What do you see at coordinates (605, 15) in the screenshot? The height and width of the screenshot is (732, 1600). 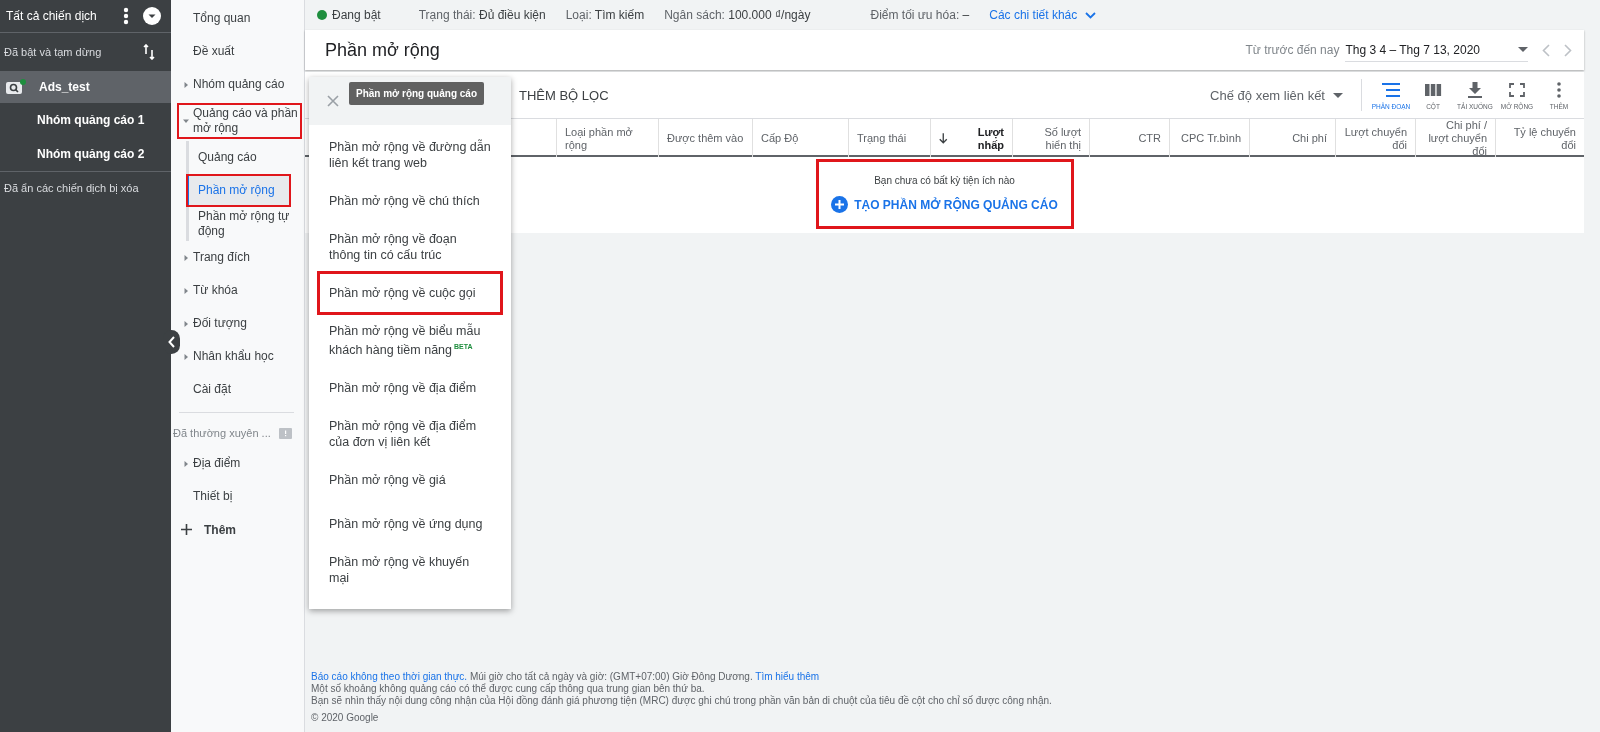 I see `status-field: Loại: Tìm kiếm` at bounding box center [605, 15].